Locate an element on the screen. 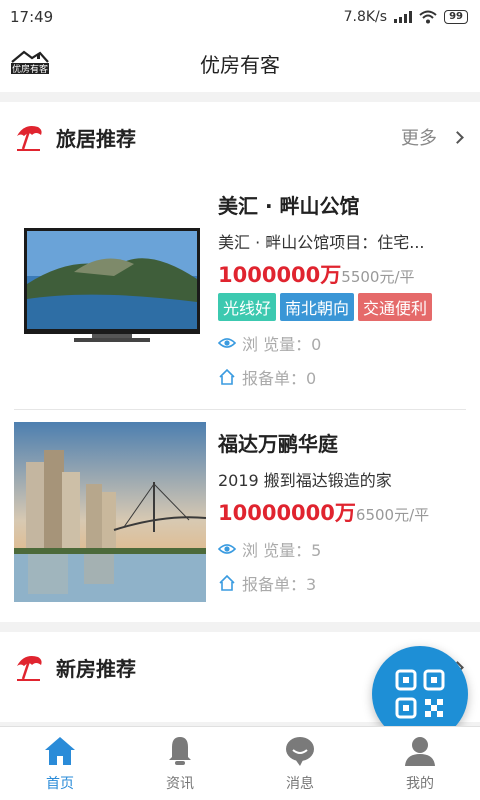 The image size is (480, 800). section-title: 新房推荐 is located at coordinates (96, 668).